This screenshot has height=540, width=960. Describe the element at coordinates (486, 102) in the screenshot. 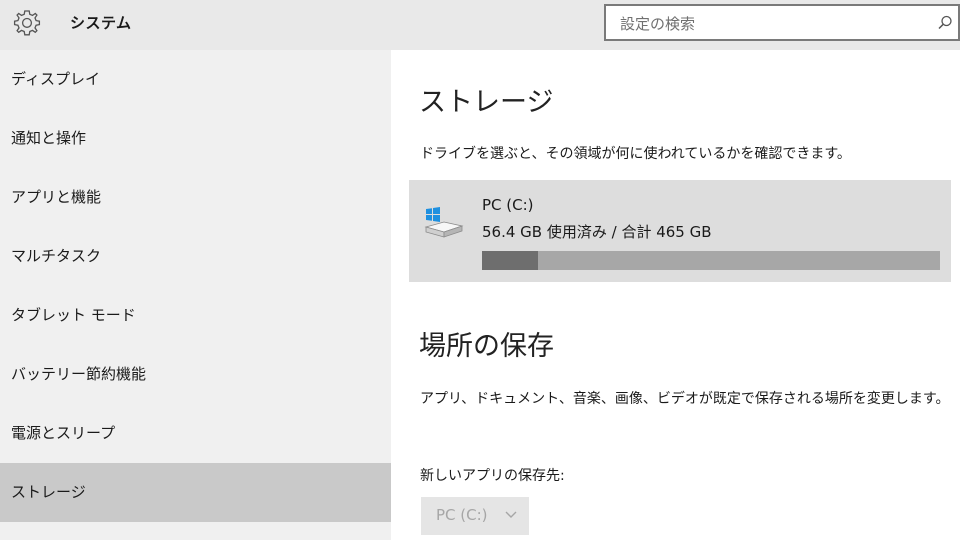

I see `page-title: ストレージ` at that location.